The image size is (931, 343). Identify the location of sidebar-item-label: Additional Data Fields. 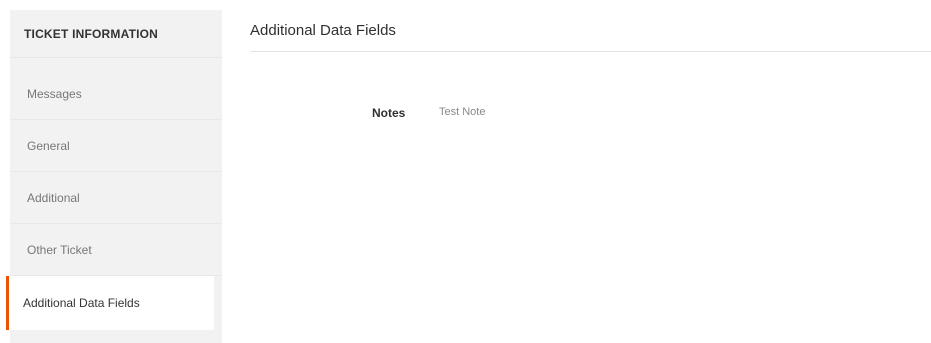
(81, 303).